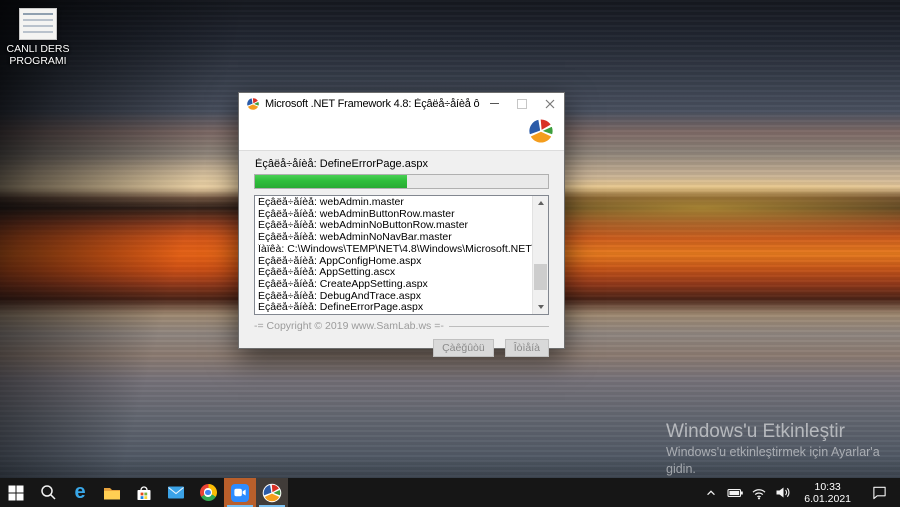 Image resolution: width=900 pixels, height=507 pixels. What do you see at coordinates (349, 326) in the screenshot?
I see `copyright-text: -= Copyright © 2019 www.SamLab.ws =-` at bounding box center [349, 326].